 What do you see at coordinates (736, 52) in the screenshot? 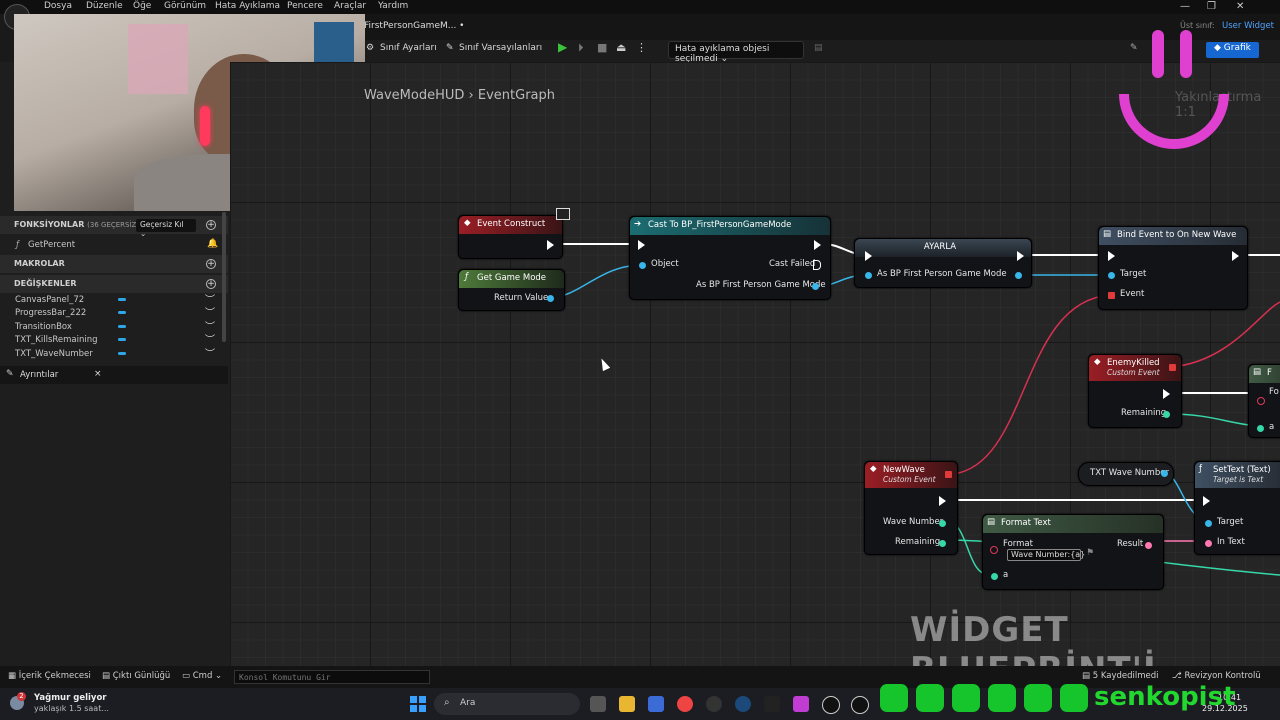
I see `debug-object-dropdown: Hata ayıklama objesi seçilmedi ⌄` at bounding box center [736, 52].